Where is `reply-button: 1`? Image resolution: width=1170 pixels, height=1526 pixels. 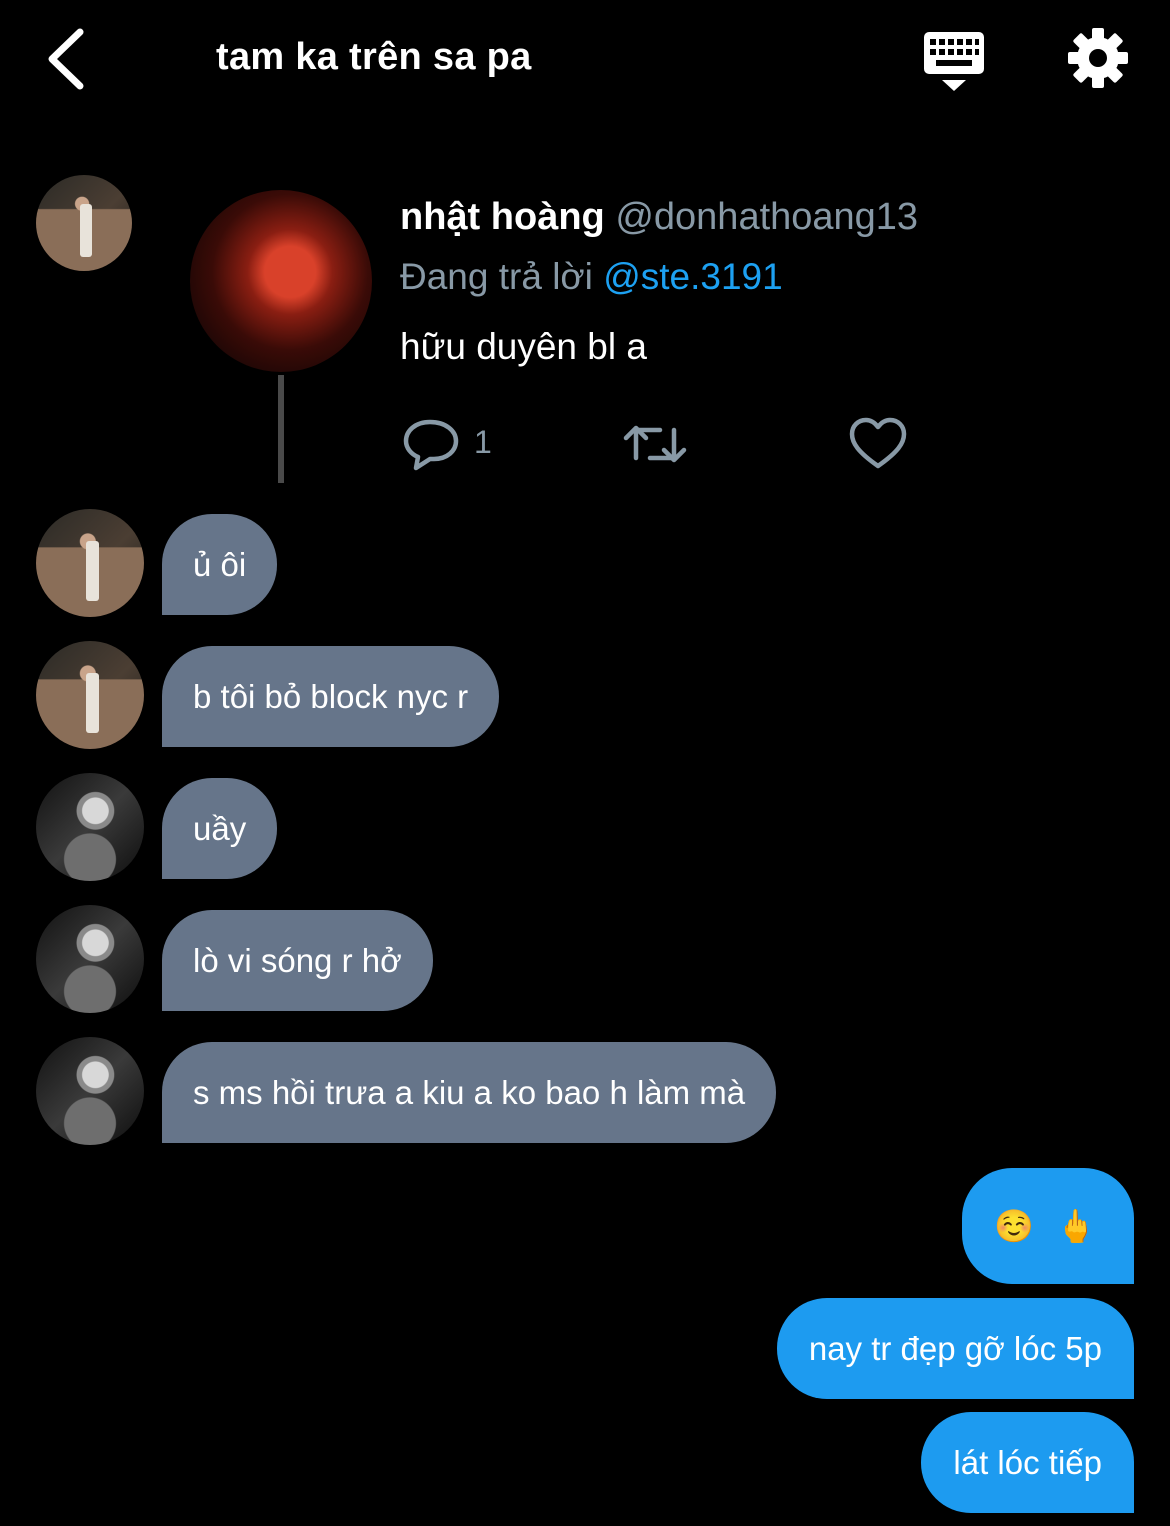
reply-button: 1 is located at coordinates (457, 444).